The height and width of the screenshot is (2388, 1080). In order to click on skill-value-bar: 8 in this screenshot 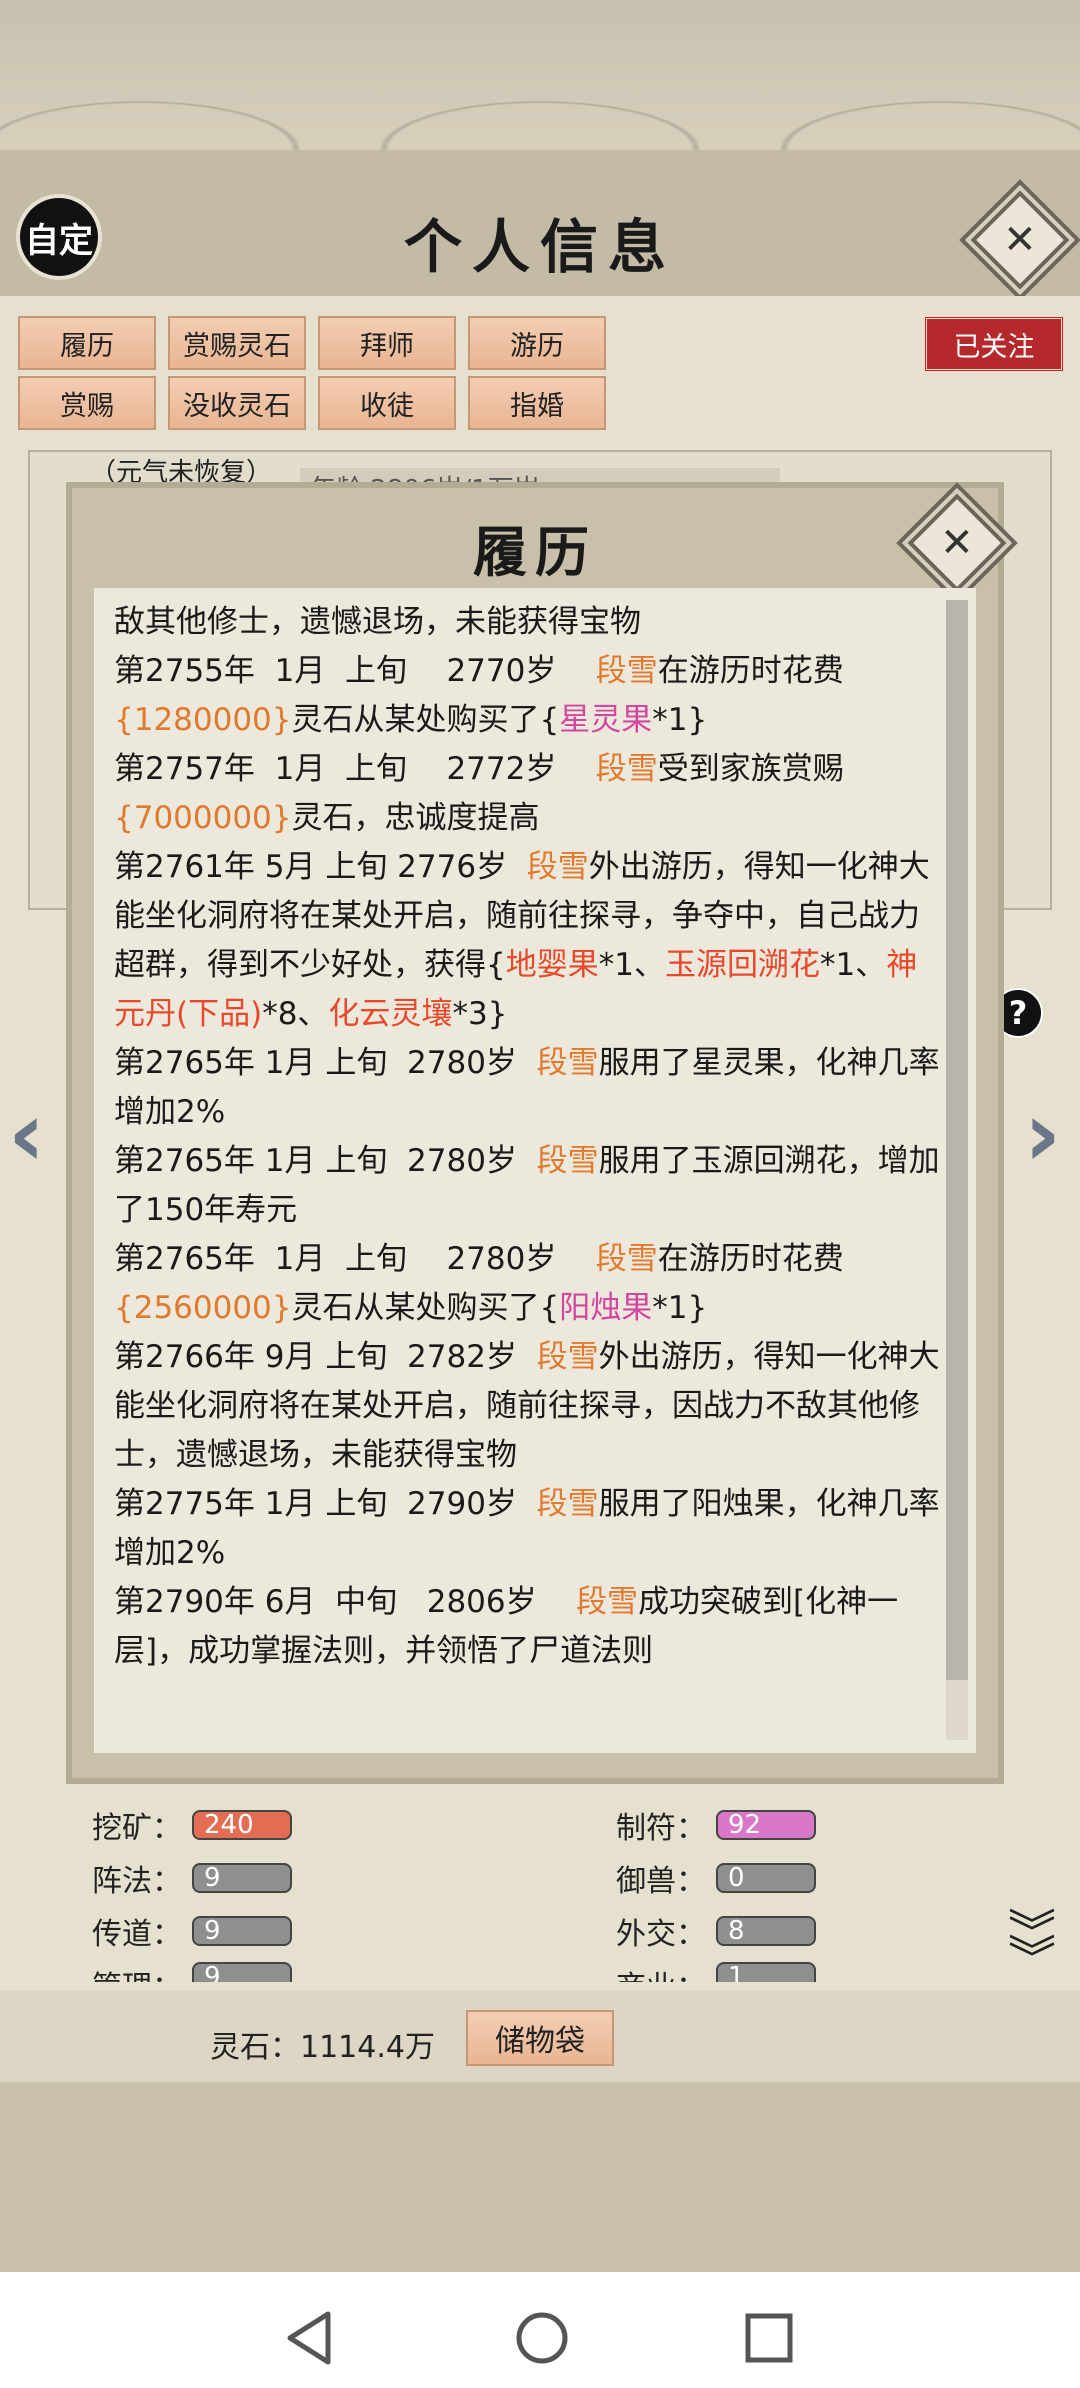, I will do `click(766, 1931)`.